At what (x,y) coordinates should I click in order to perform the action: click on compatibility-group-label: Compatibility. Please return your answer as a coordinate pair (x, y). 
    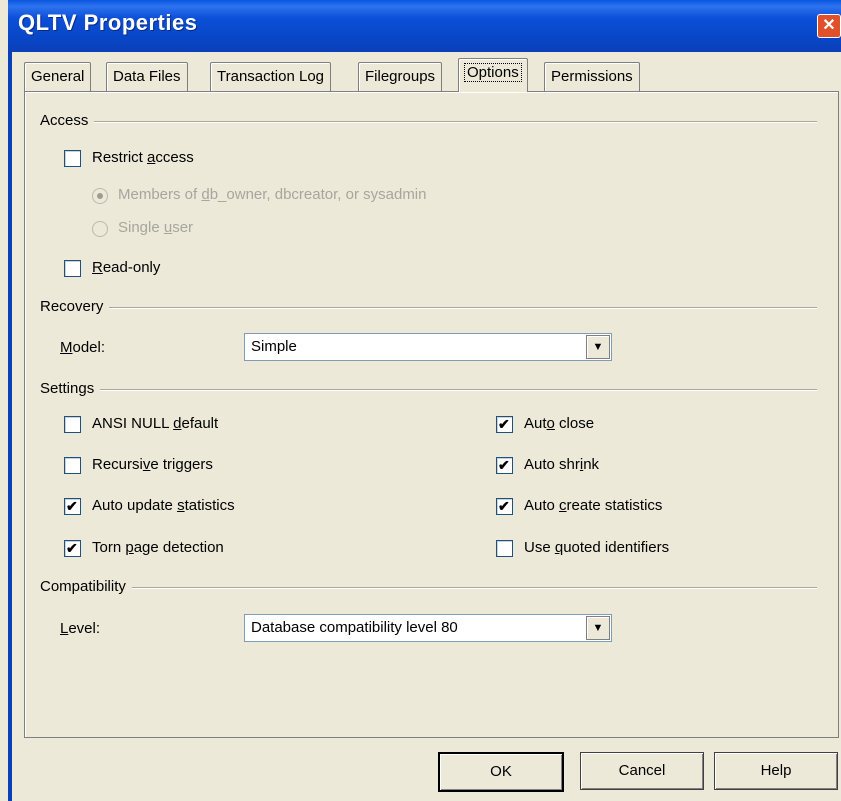
    Looking at the image, I should click on (86, 586).